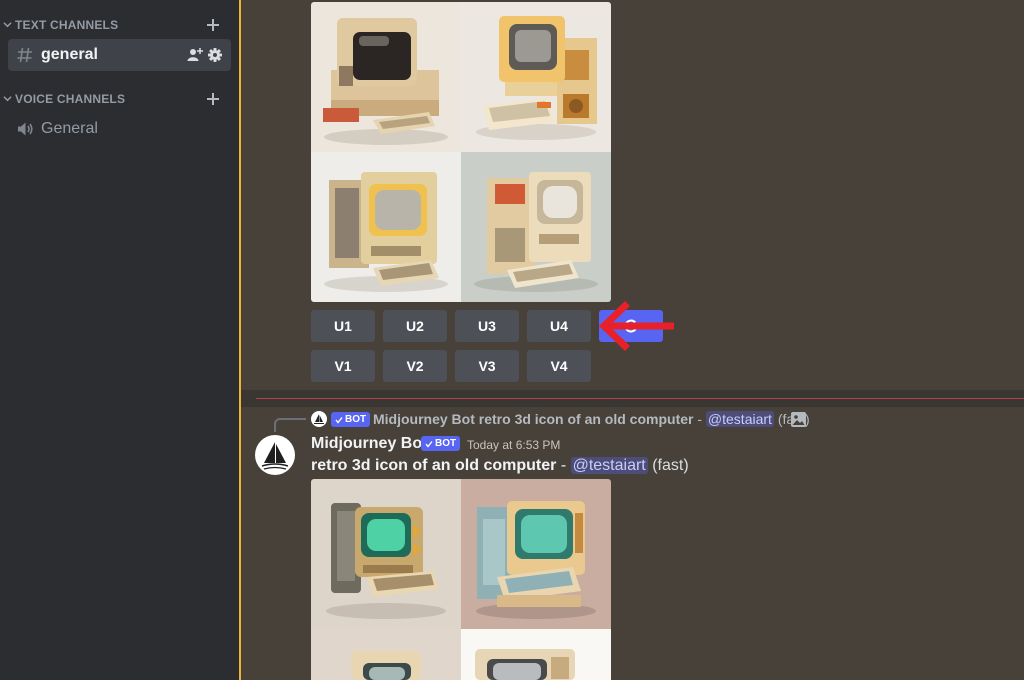 The image size is (1024, 680). What do you see at coordinates (424, 419) in the screenshot?
I see `reply-author: Midjourney Bot` at bounding box center [424, 419].